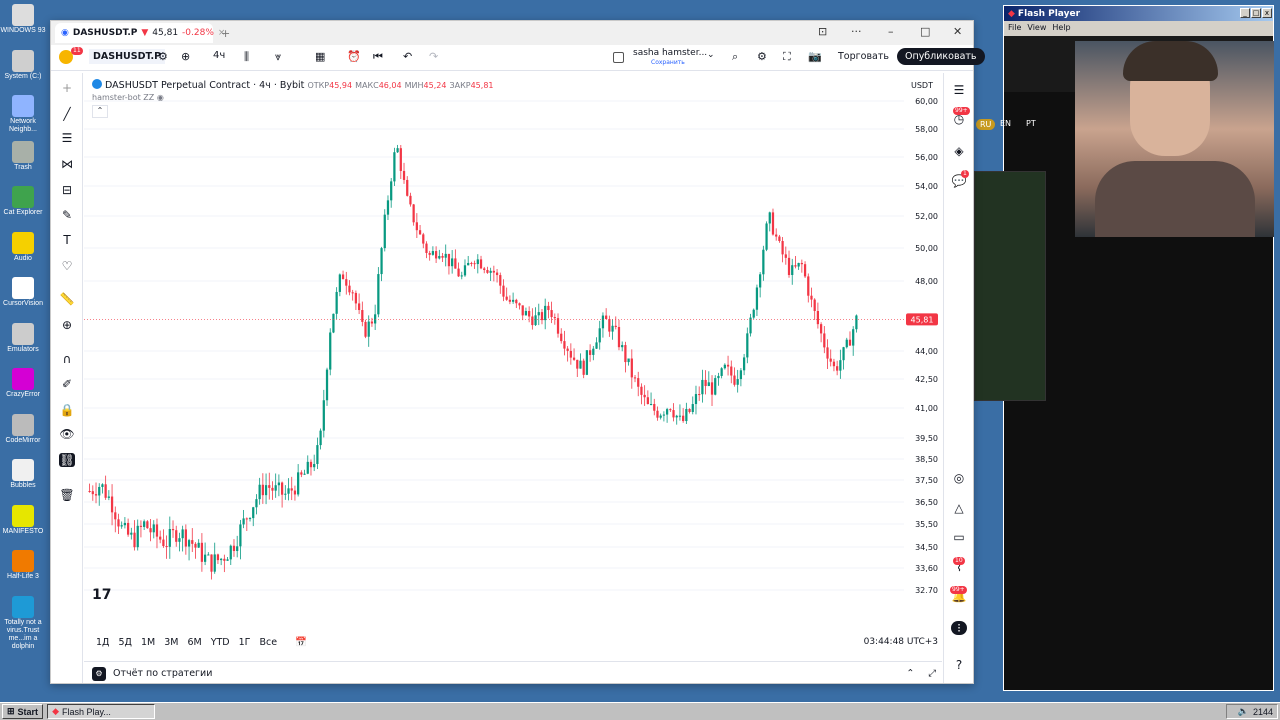 The height and width of the screenshot is (720, 1280). What do you see at coordinates (23, 711) in the screenshot?
I see `start-button: ⊞ Start` at bounding box center [23, 711].